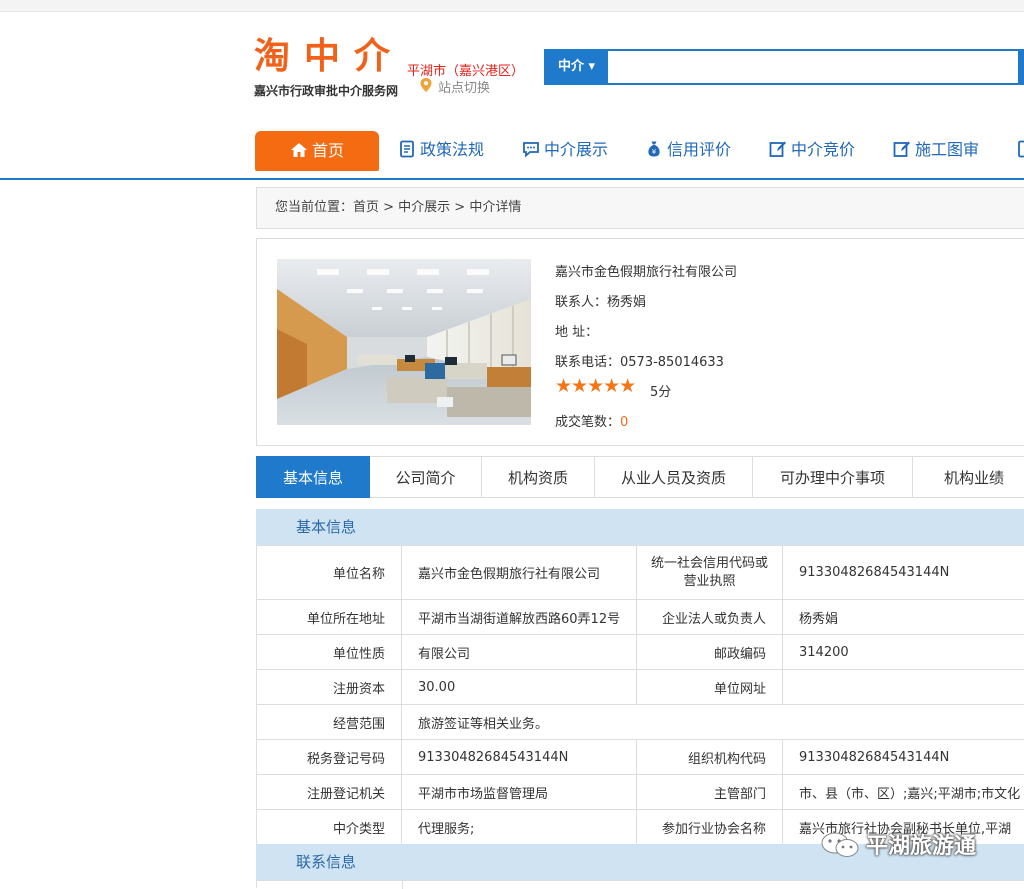 The width and height of the screenshot is (1024, 889). Describe the element at coordinates (921, 844) in the screenshot. I see `watermark-text: 平湖旅游通` at that location.